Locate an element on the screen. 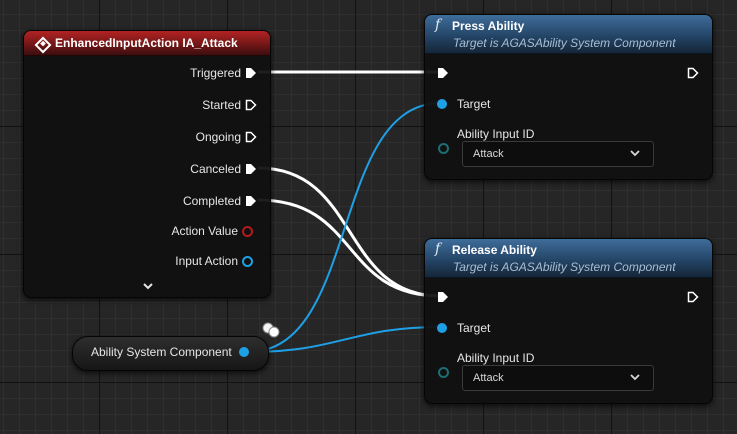 The image size is (737, 434). pin-label-started: Started is located at coordinates (221, 105).